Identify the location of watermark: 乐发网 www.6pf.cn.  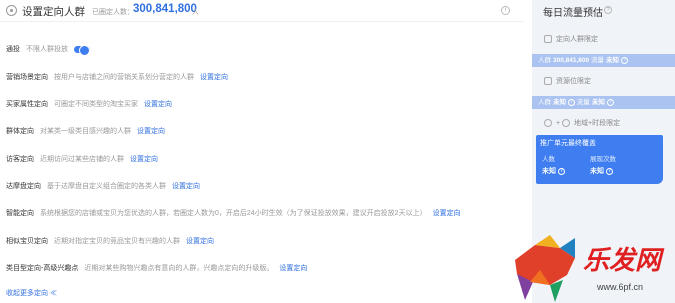
(590, 266).